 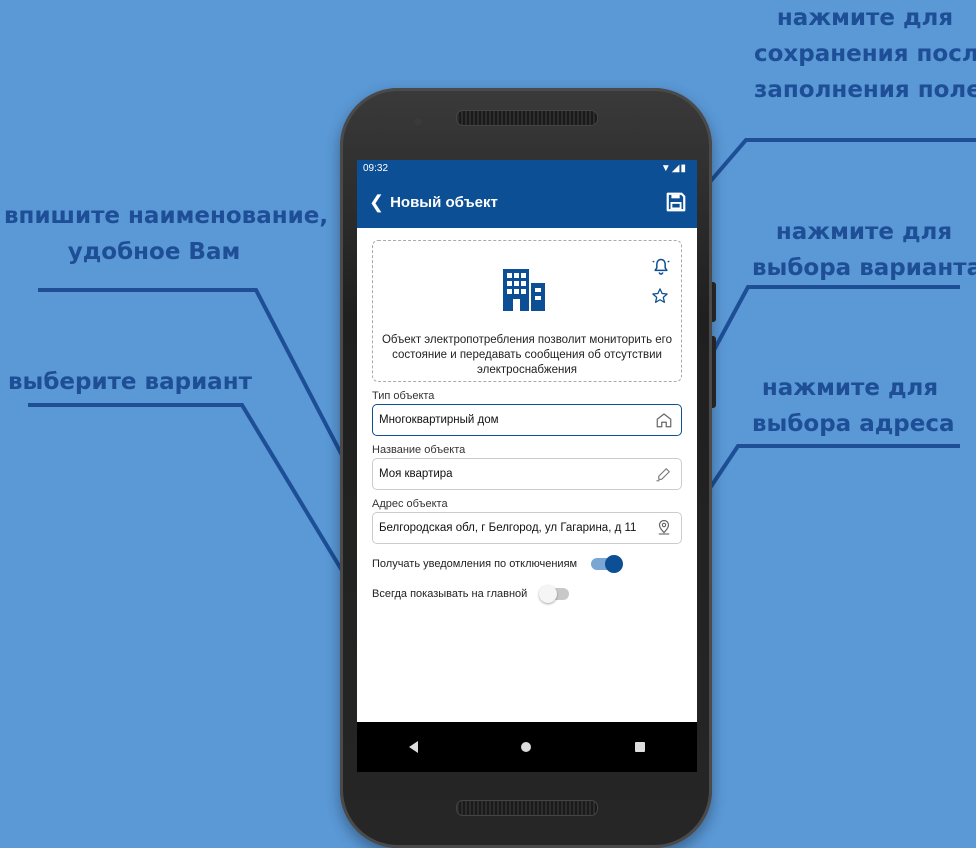 I want to click on object-type-select: Многоквартирный дом, so click(x=527, y=420).